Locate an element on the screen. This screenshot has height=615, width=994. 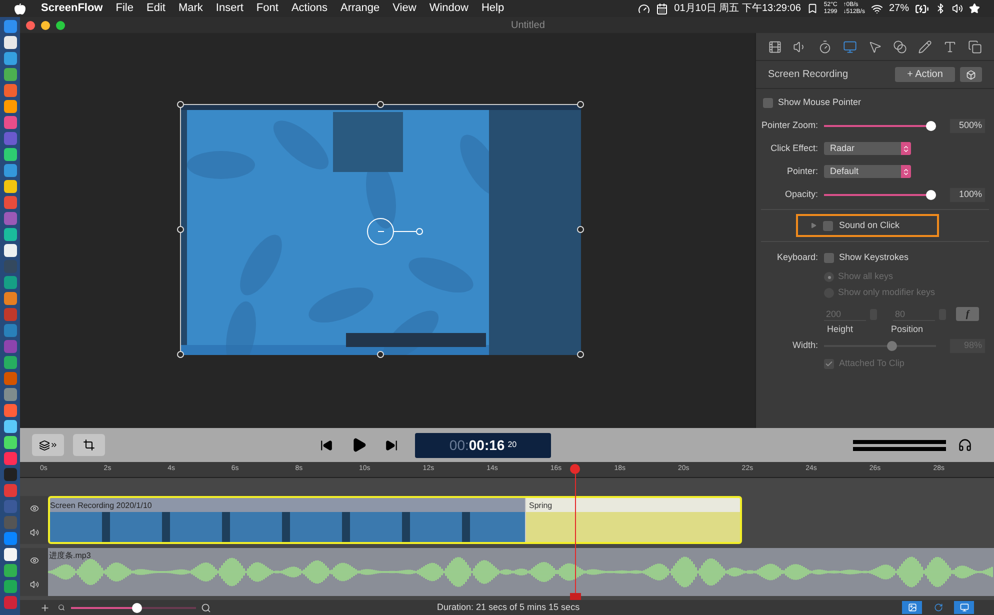
apple-icon is located at coordinates (20, 8).